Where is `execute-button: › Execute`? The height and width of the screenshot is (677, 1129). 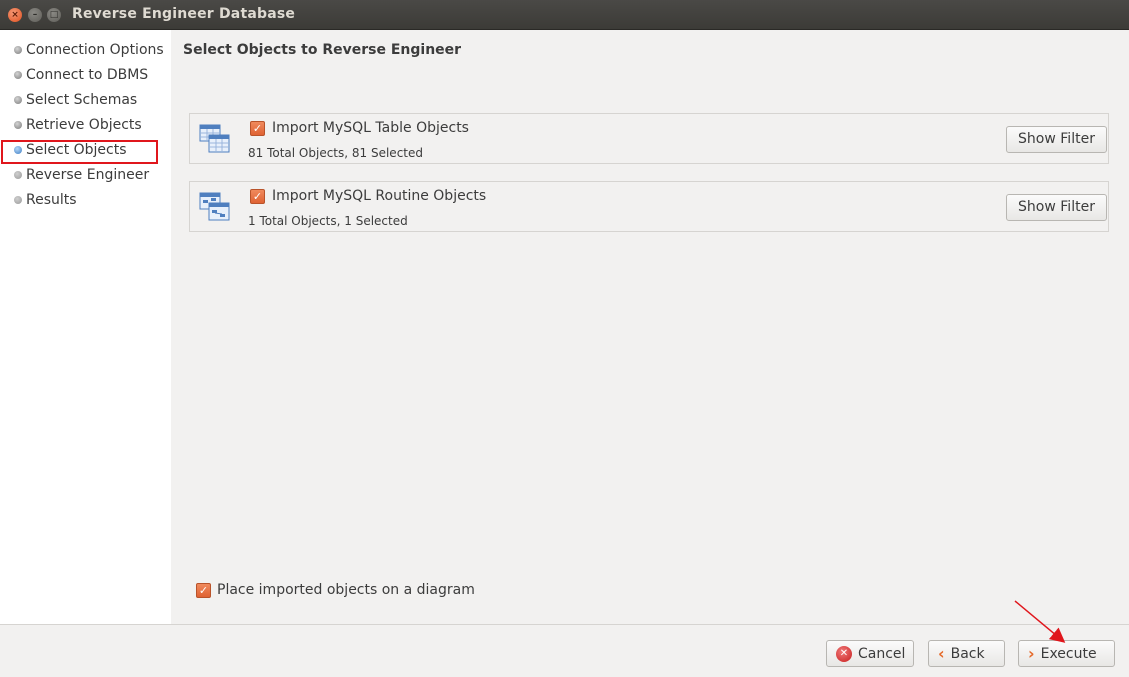 execute-button: › Execute is located at coordinates (1066, 653).